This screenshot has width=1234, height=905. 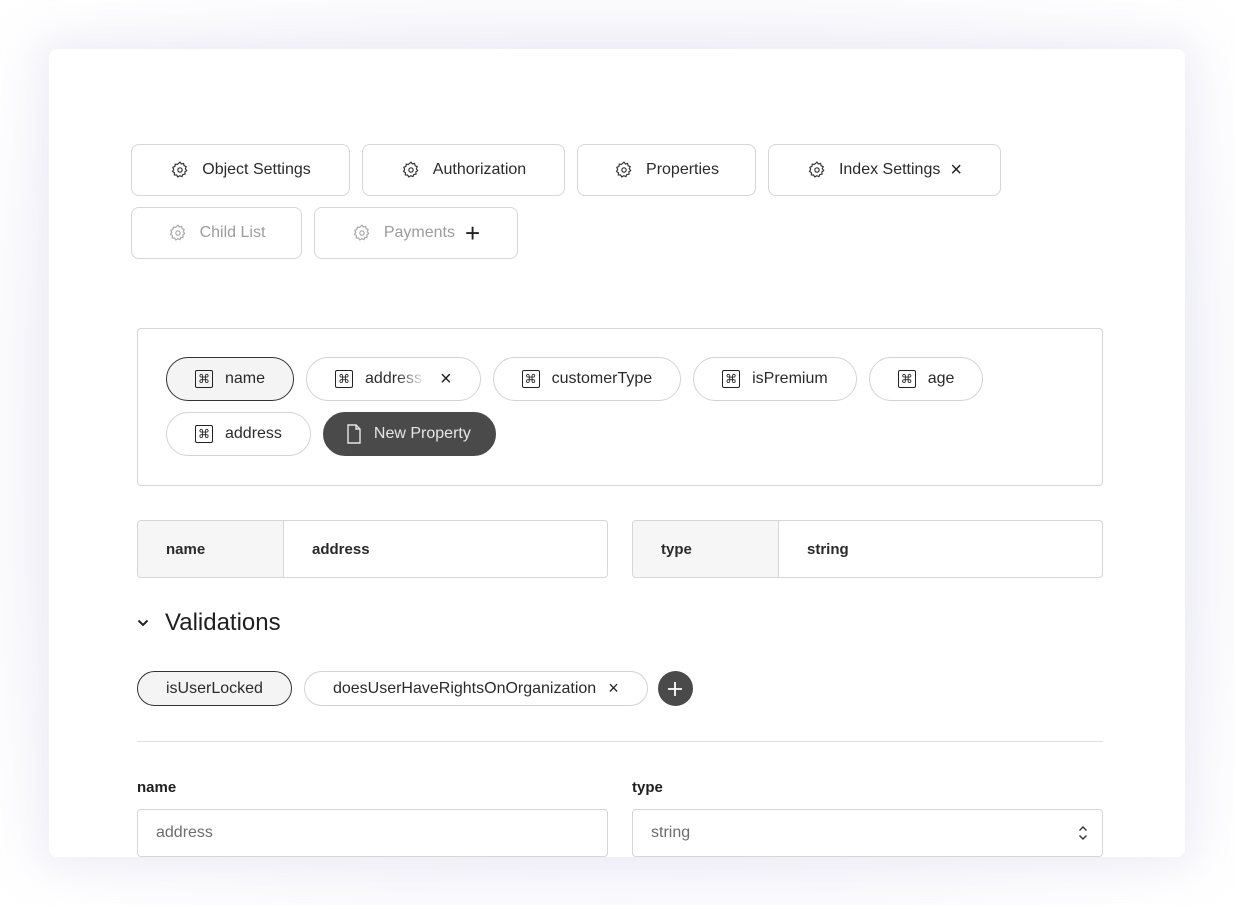 I want to click on validations-title: Validations, so click(x=223, y=622).